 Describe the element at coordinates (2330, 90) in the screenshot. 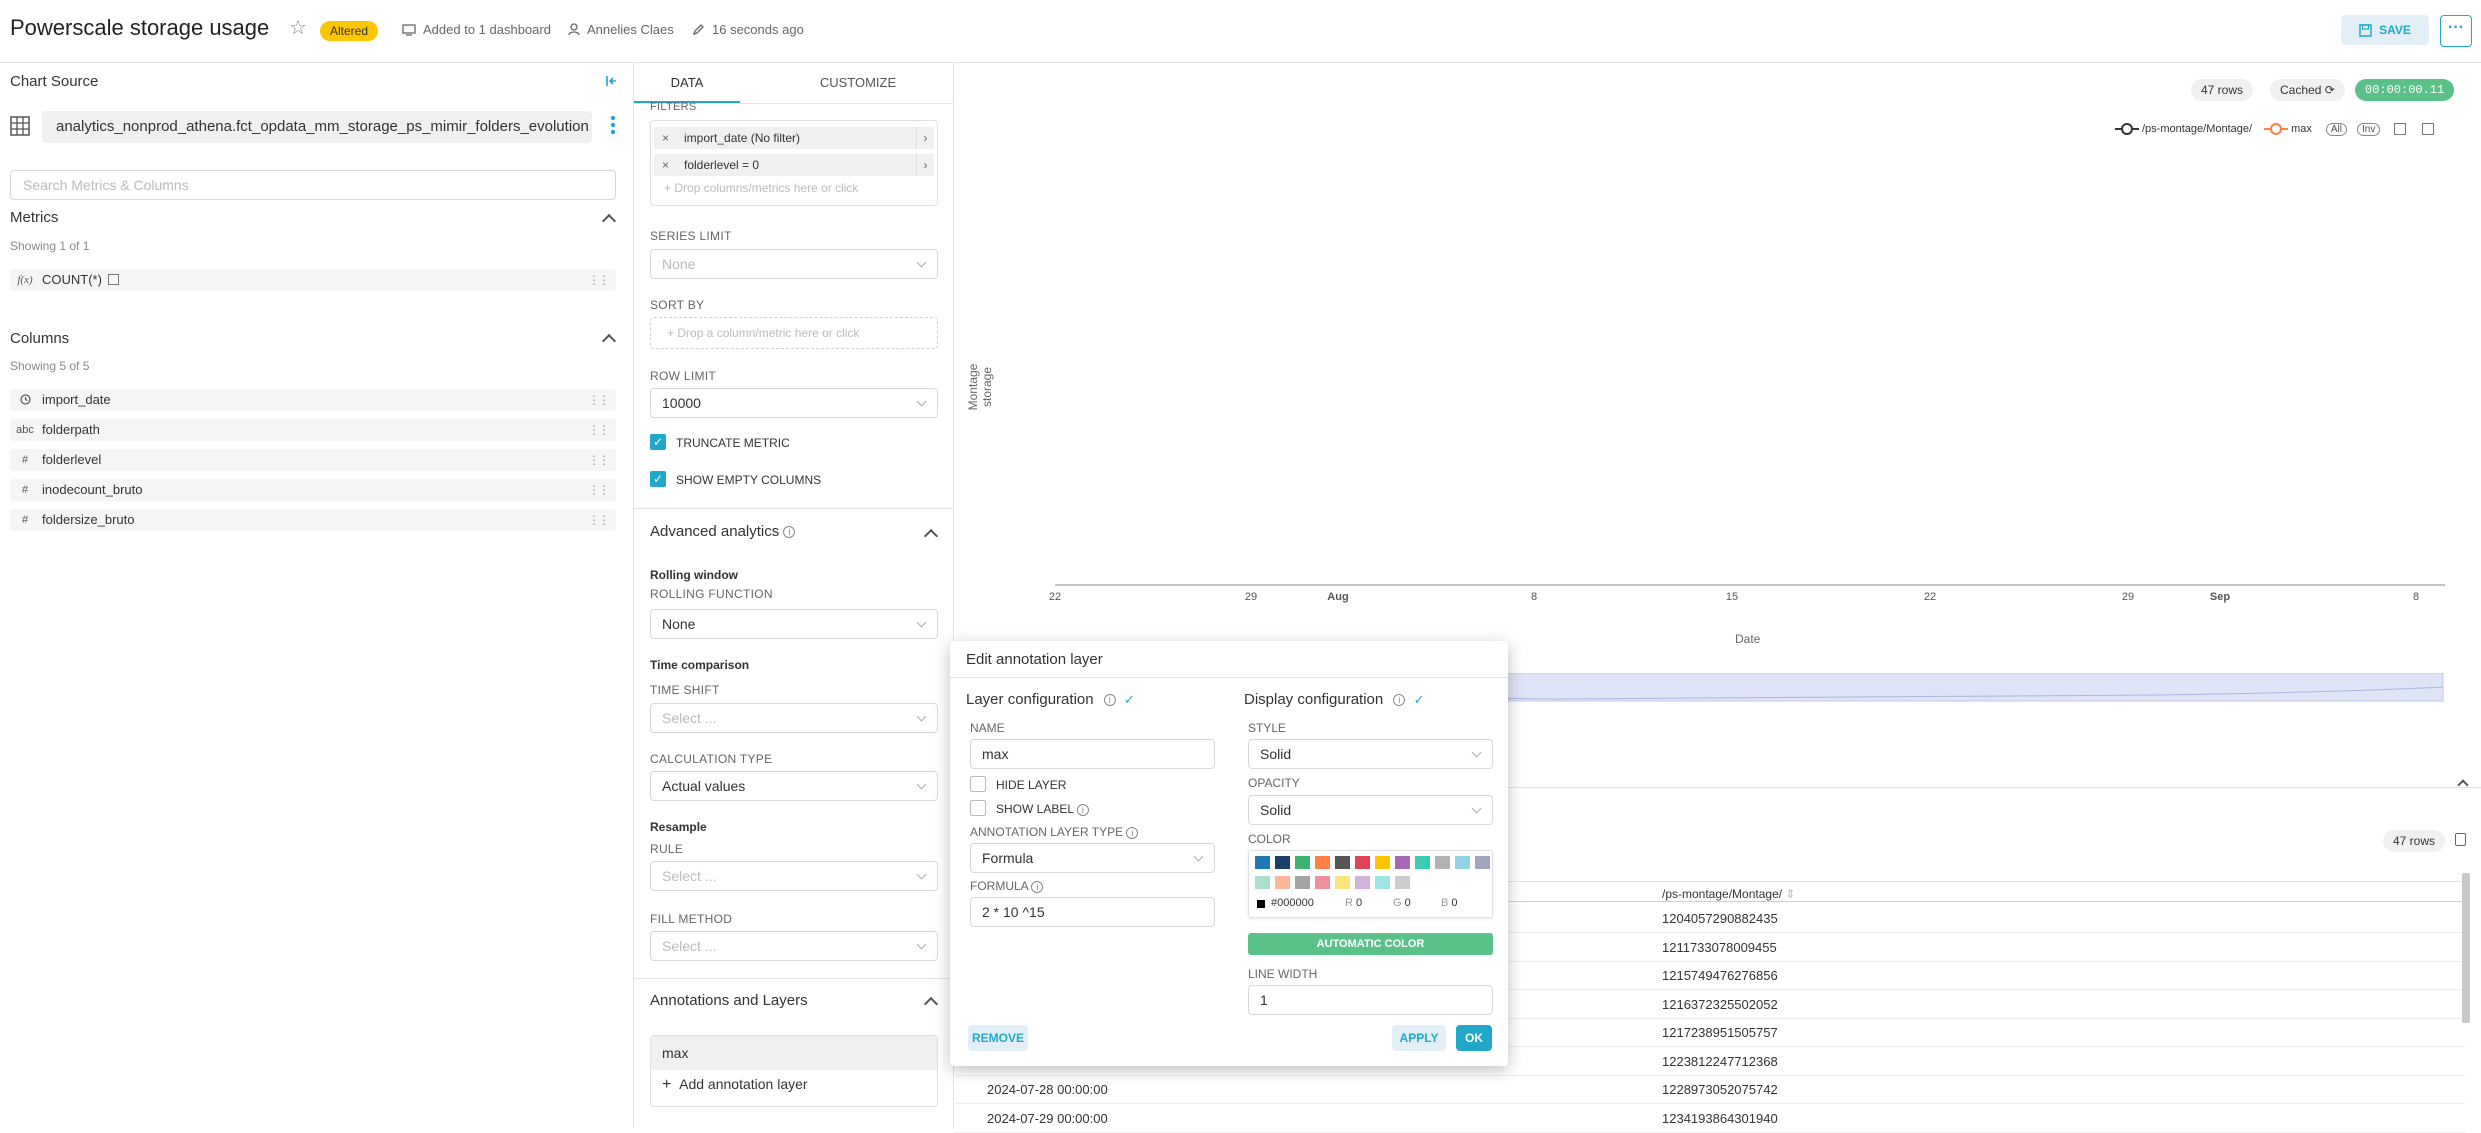

I see `refresh-icon: ⟳` at that location.